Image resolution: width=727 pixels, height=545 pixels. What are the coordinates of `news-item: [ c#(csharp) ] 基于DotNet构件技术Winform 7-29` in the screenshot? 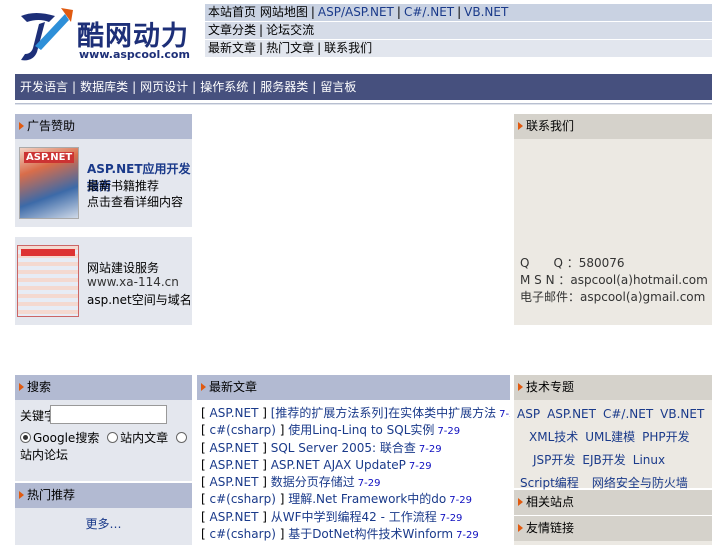 It's located at (340, 534).